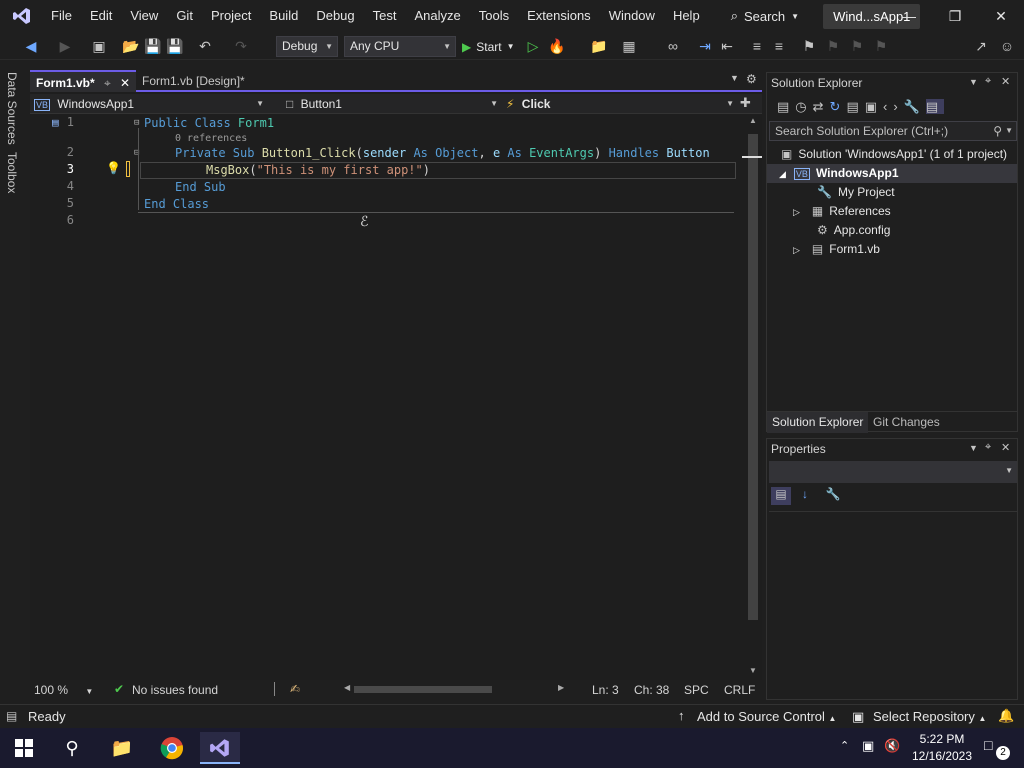 This screenshot has height=768, width=1024. What do you see at coordinates (727, 46) in the screenshot?
I see `outdent-icon: ⇤` at bounding box center [727, 46].